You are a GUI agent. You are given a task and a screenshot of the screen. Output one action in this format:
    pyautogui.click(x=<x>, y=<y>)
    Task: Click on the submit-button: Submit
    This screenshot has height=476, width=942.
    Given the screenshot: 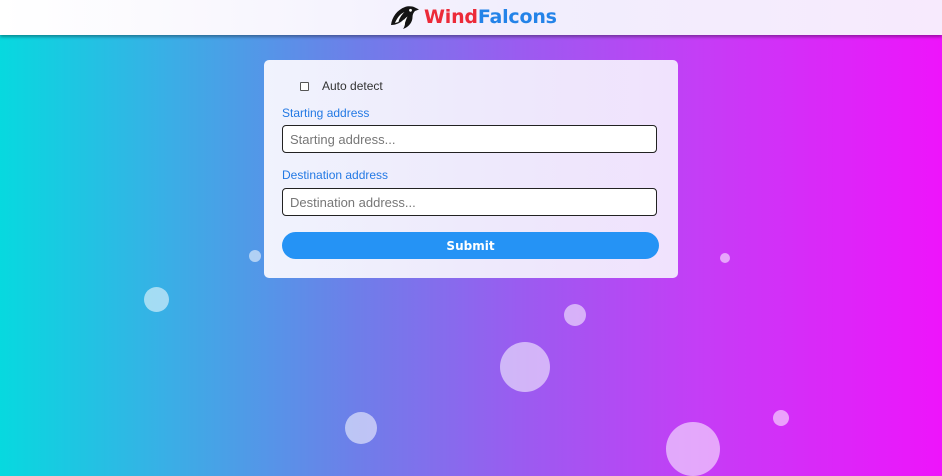 What is the action you would take?
    pyautogui.click(x=470, y=245)
    